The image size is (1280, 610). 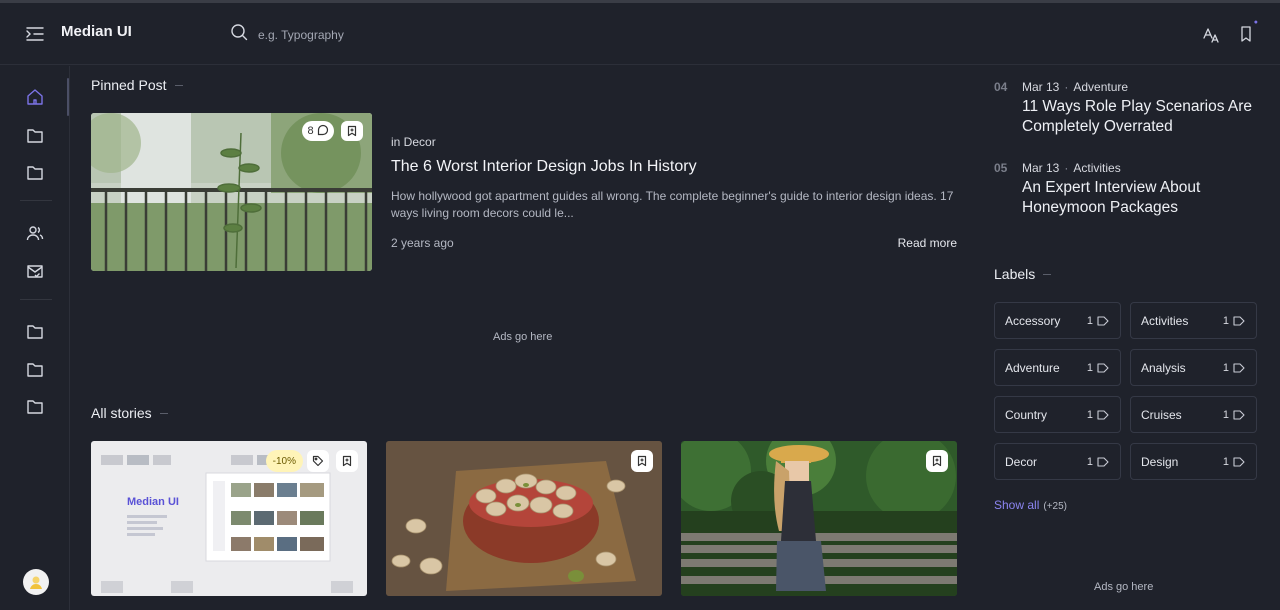 I want to click on show-all-link: Show all, so click(x=1016, y=505).